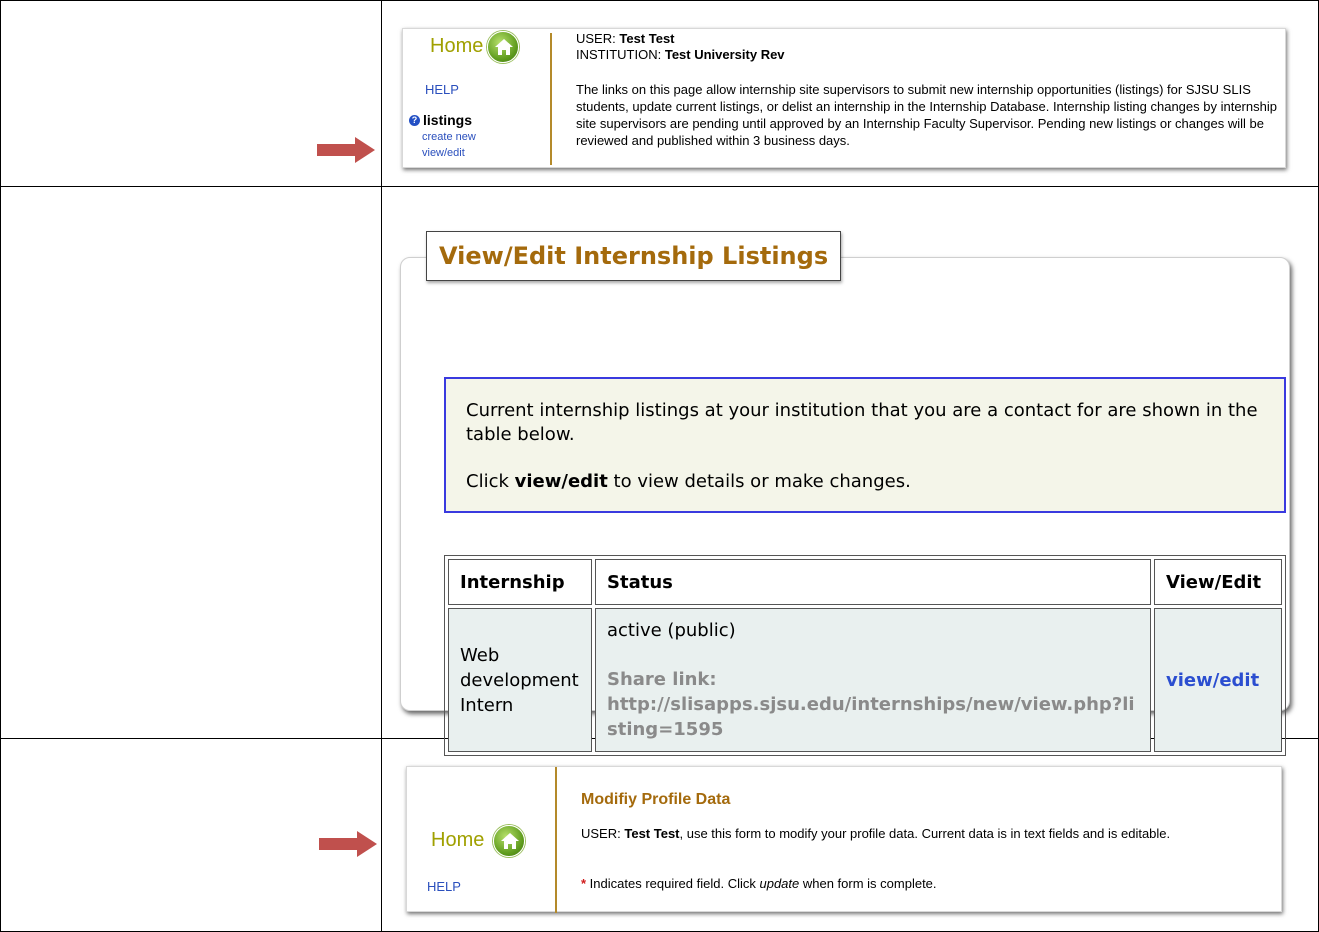  I want to click on panel-title: View/Edit Internship Listings, so click(634, 256).